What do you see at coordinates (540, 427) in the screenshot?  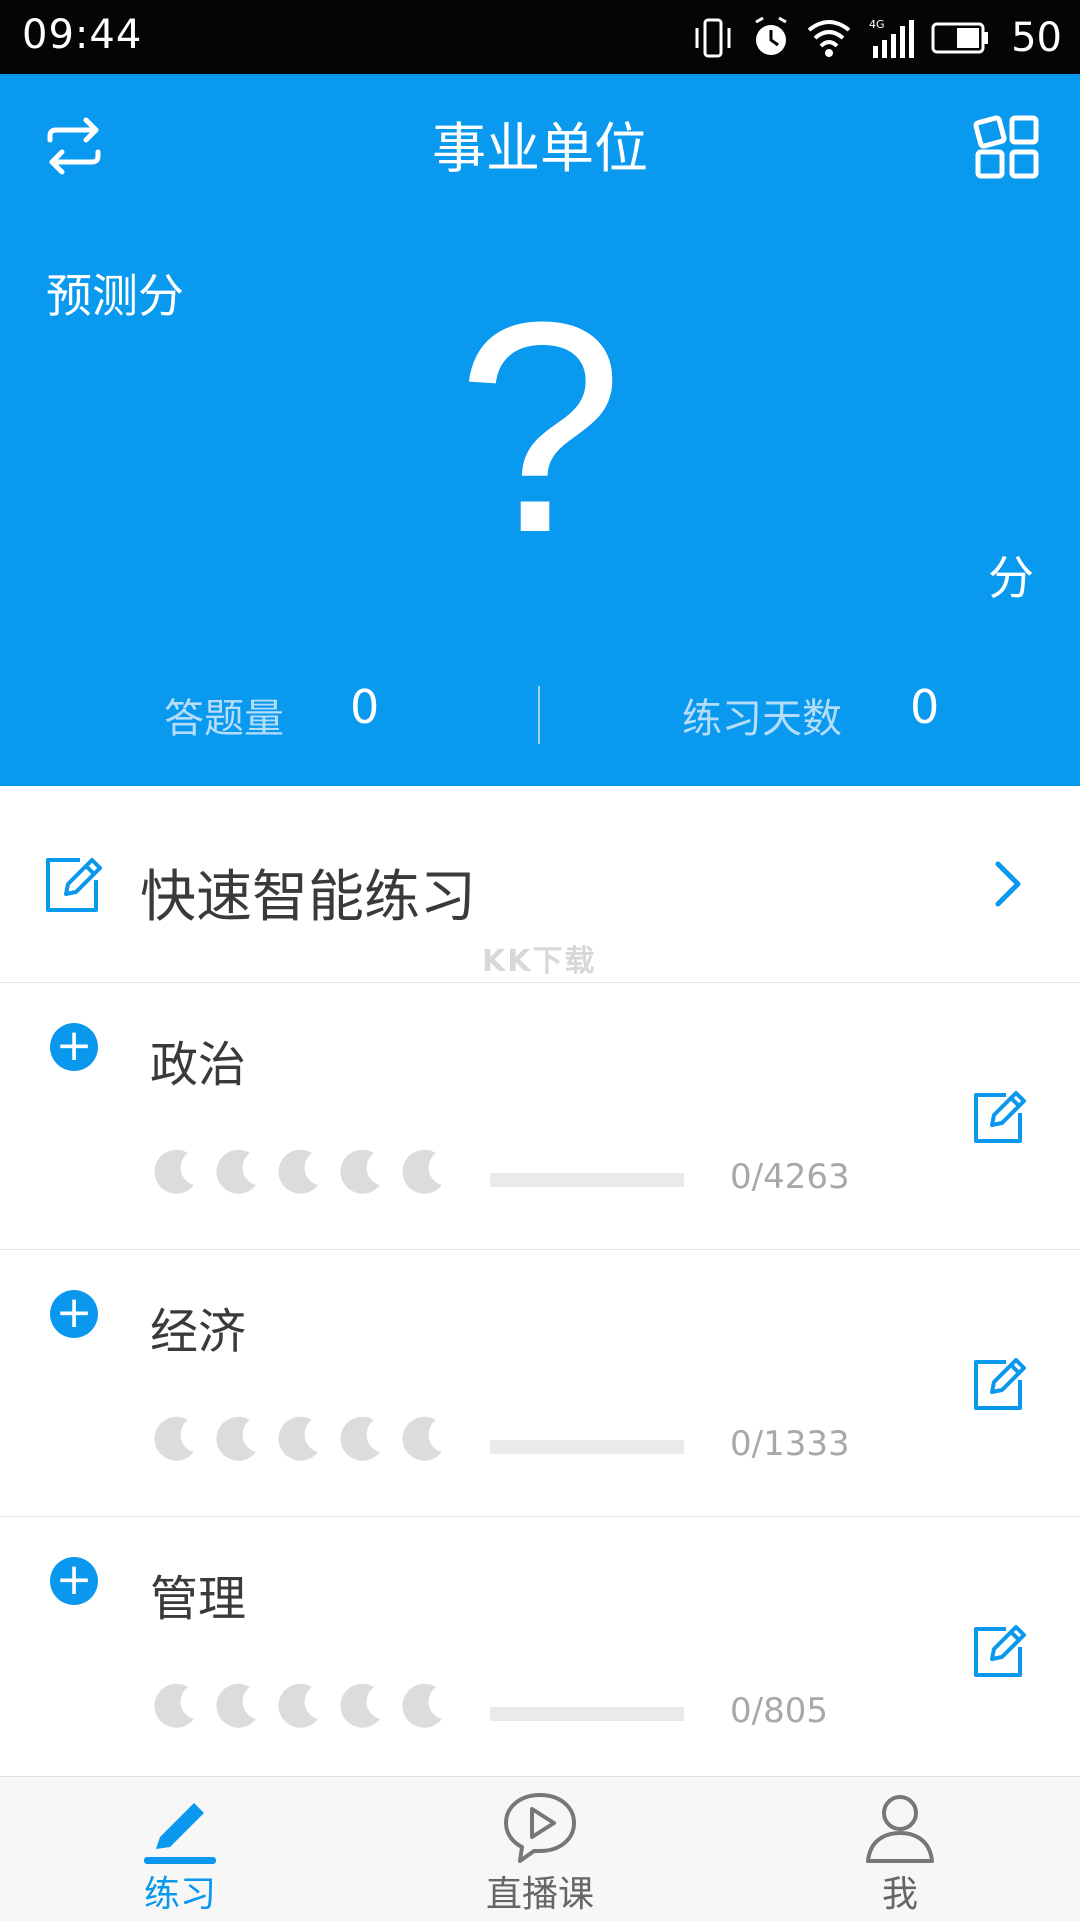 I see `predicted-score-value: ?` at bounding box center [540, 427].